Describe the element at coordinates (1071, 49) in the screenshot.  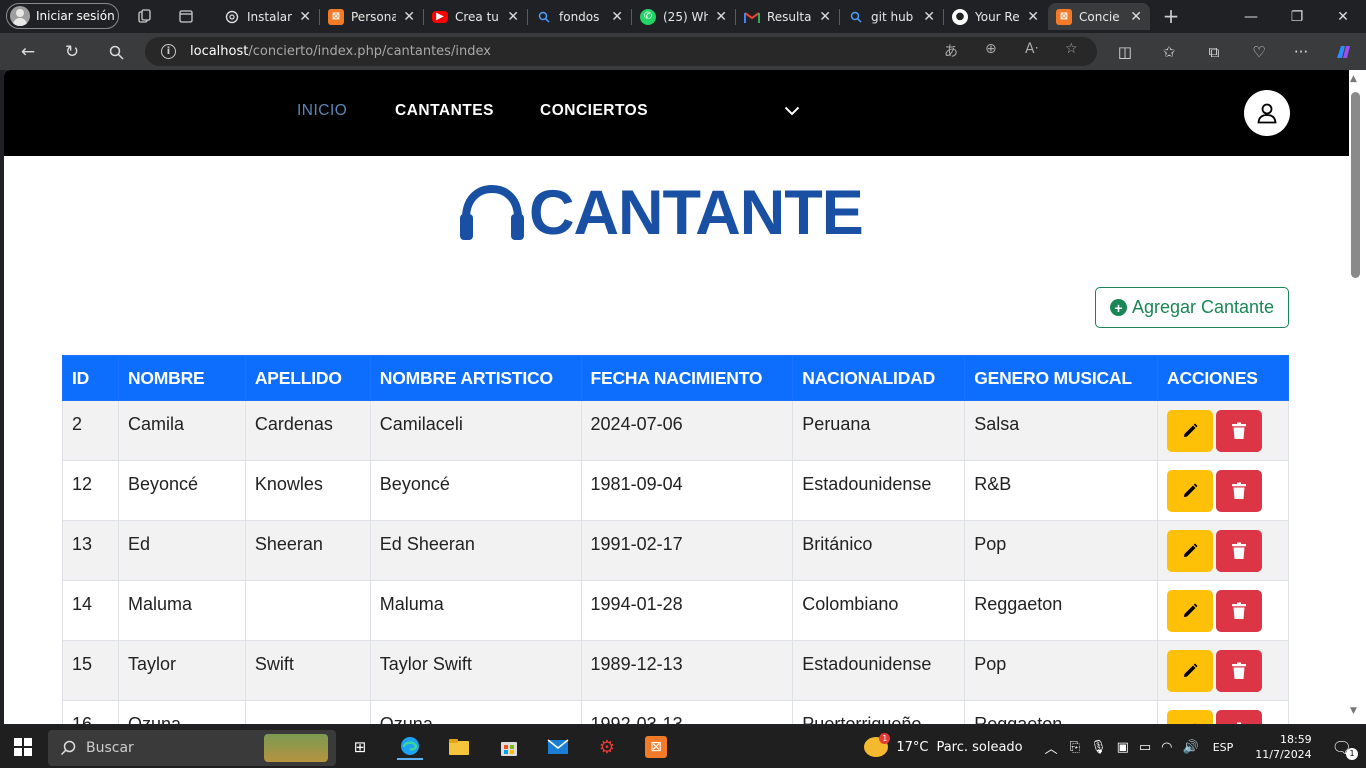
I see `favorite-star-icon: ☆` at that location.